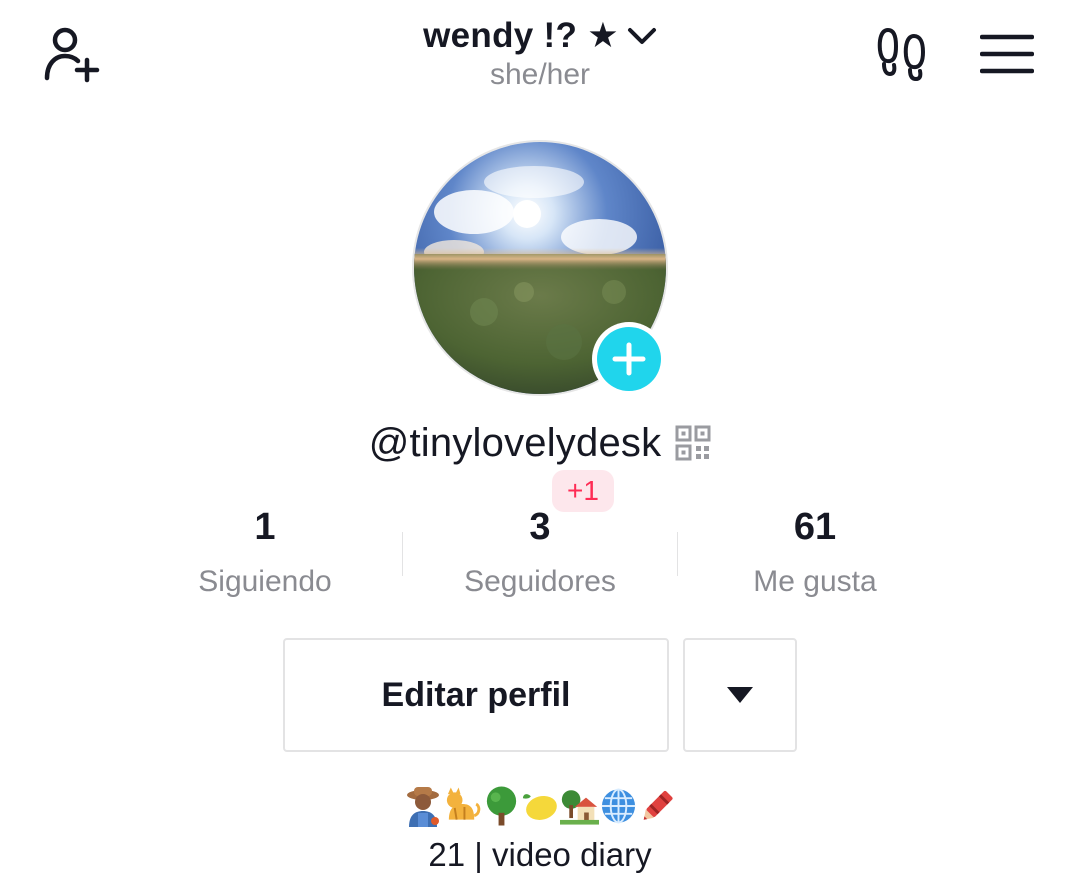 The height and width of the screenshot is (886, 1080). I want to click on profile-views-button, so click(902, 54).